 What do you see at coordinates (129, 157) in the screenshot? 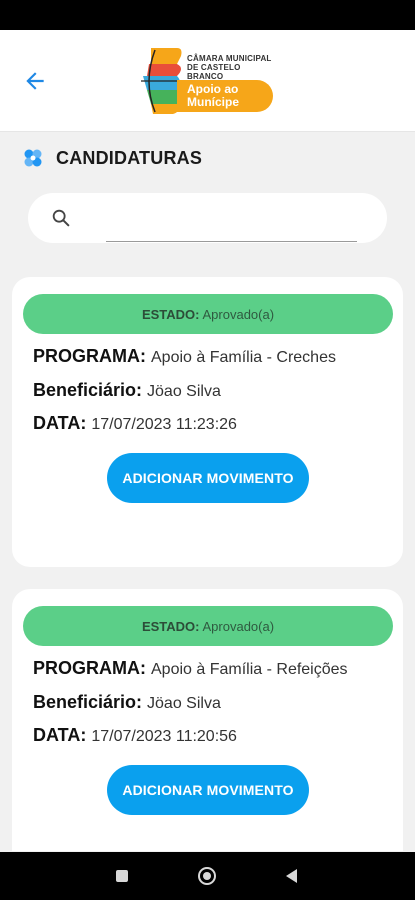
I see `section-title: CANDIDATURAS` at bounding box center [129, 157].